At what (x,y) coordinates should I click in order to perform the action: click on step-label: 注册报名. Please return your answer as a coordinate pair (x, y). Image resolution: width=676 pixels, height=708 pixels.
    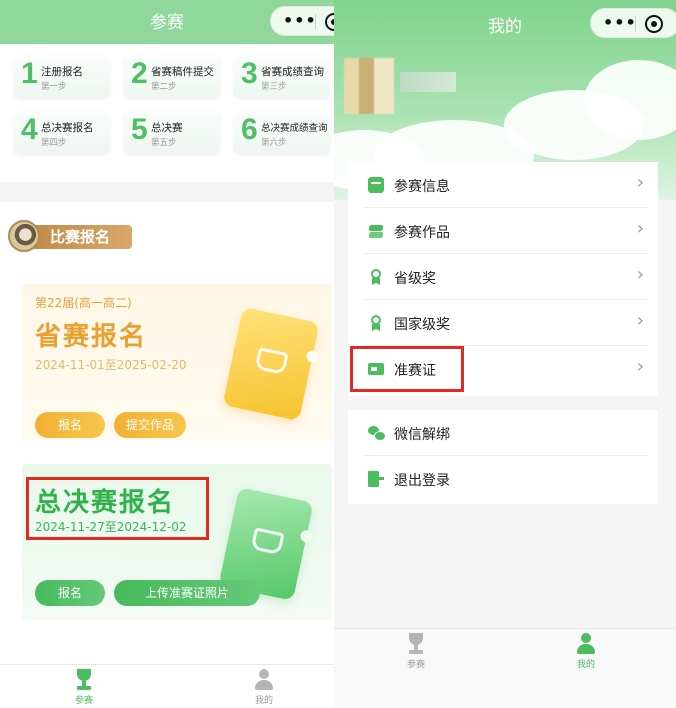
    Looking at the image, I should click on (62, 72).